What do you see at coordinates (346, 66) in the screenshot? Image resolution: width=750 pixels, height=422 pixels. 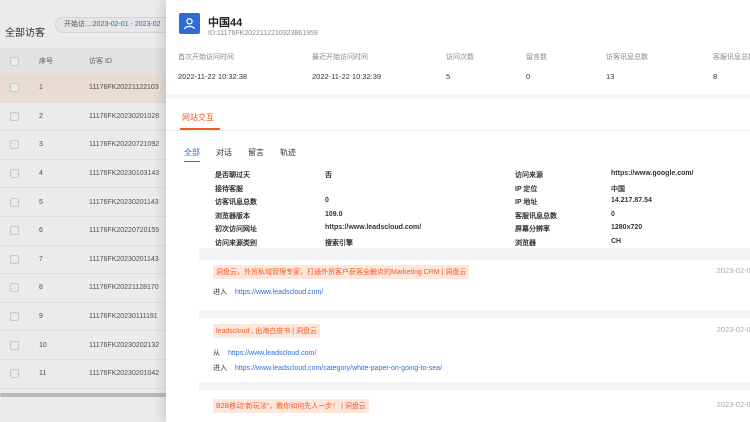 I see `stat-last-visit: 最近开始访问时间 2022-11-22 10:32:39` at bounding box center [346, 66].